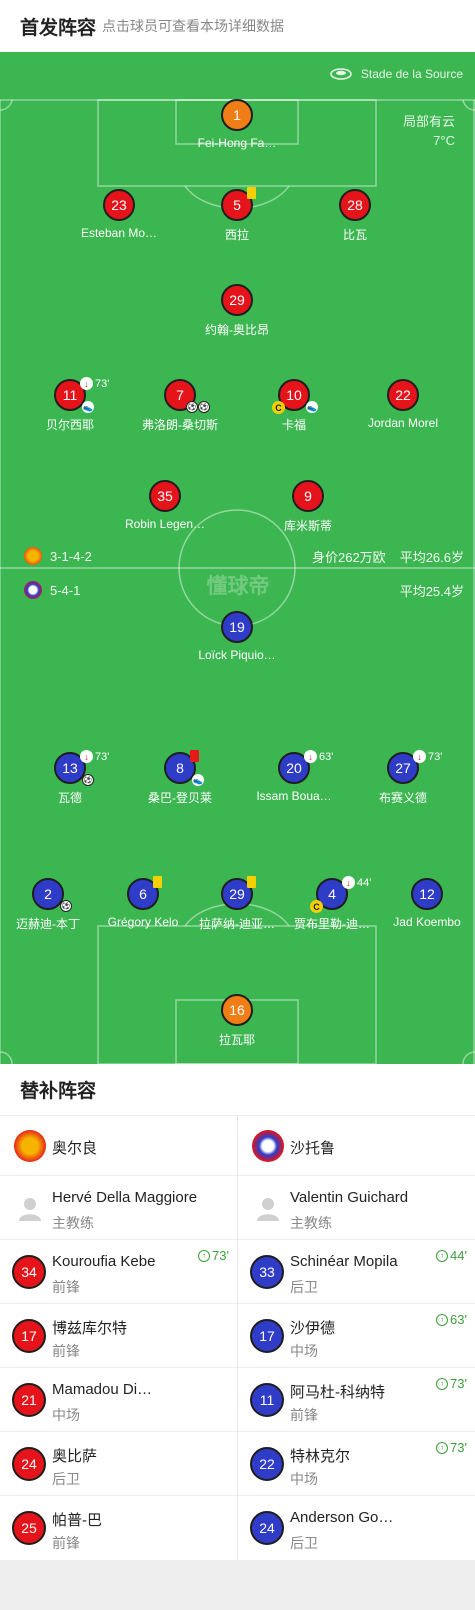  What do you see at coordinates (237, 115) in the screenshot?
I see `player-number: 1` at bounding box center [237, 115].